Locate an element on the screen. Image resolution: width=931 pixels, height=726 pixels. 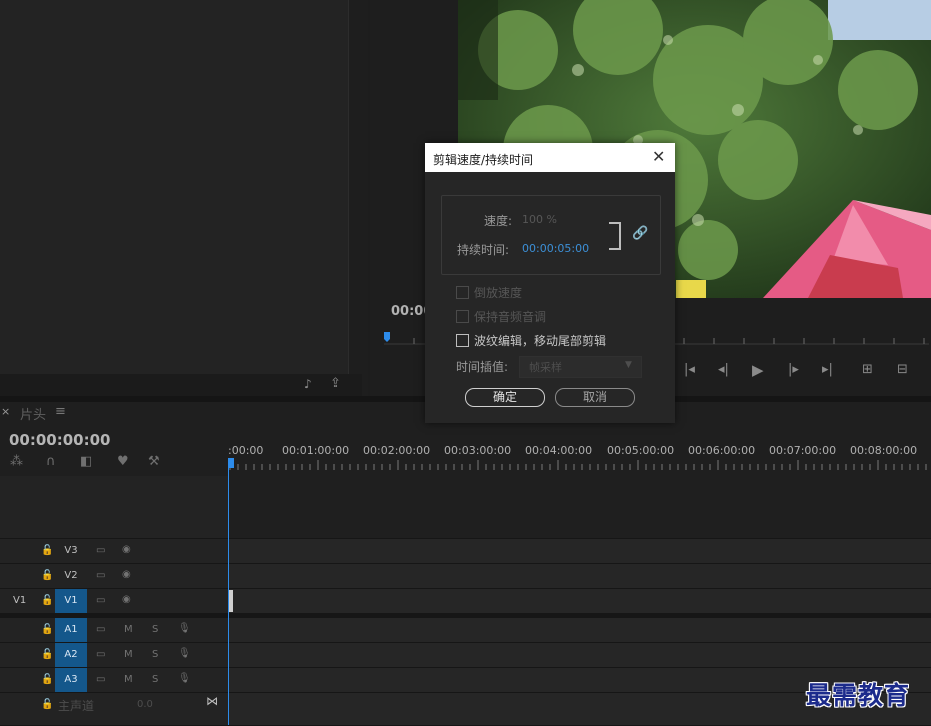
step-back-edit-icon: |◂ is located at coordinates (689, 369).